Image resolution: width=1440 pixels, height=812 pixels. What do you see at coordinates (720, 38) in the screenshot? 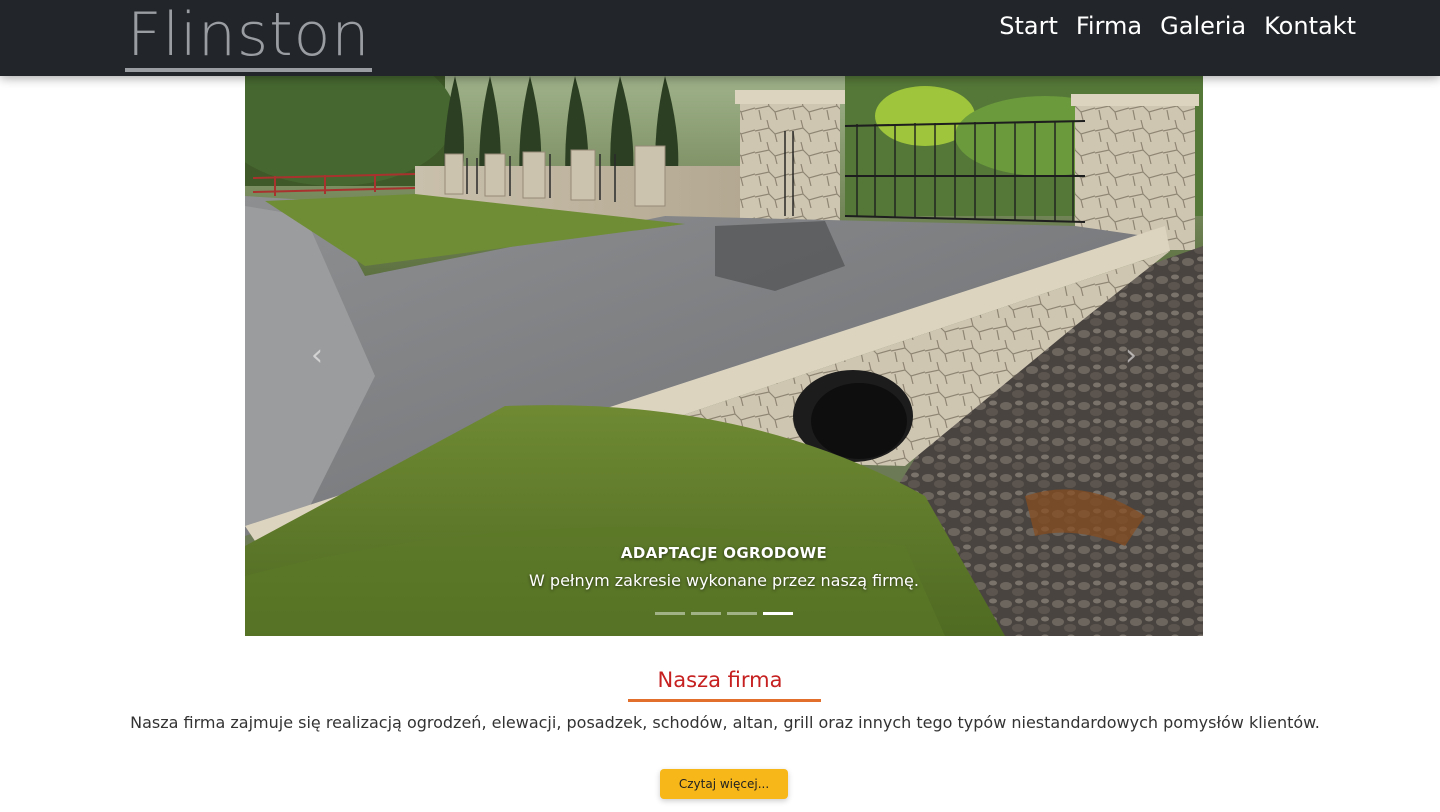
I see `navbar: Flinston Start Firma Galeria Kontakt` at bounding box center [720, 38].